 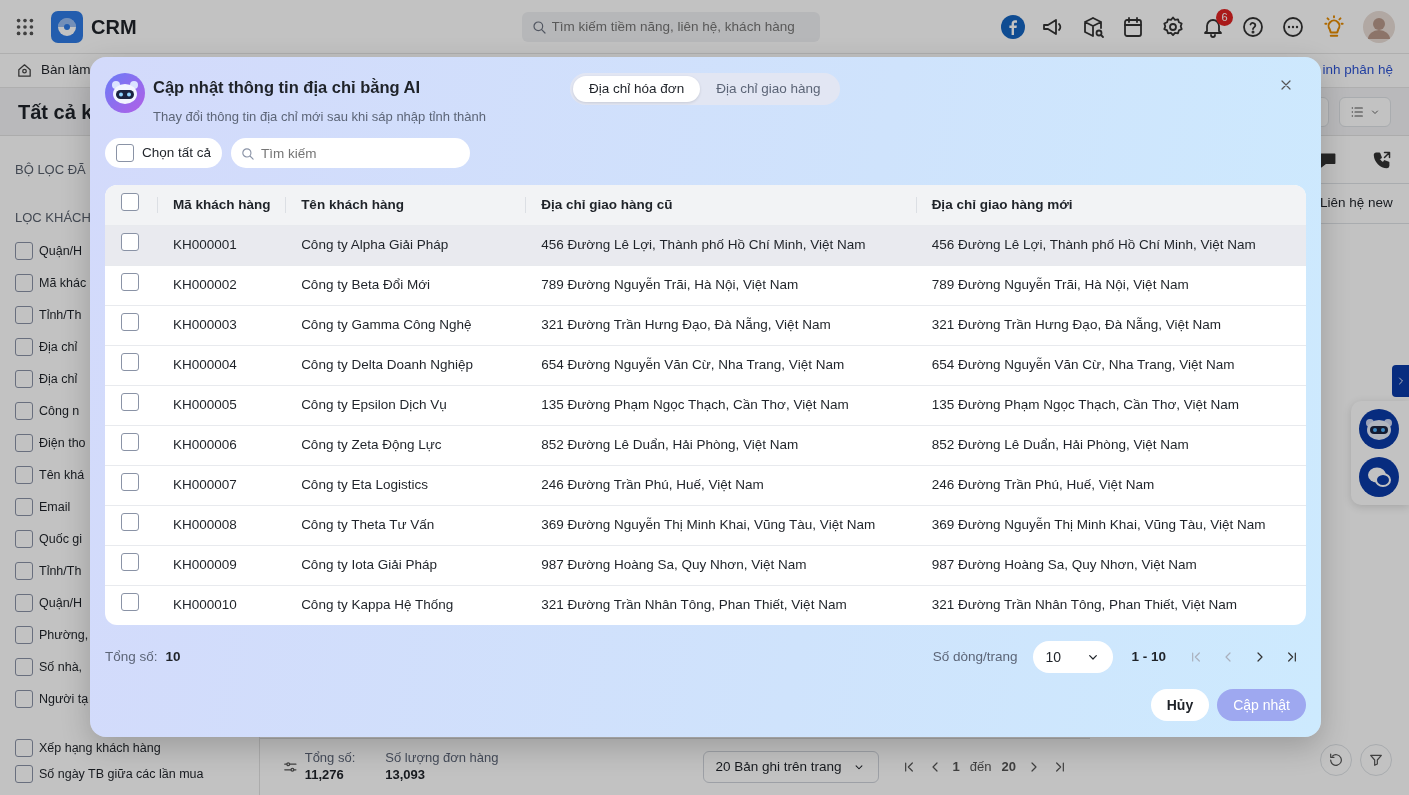 What do you see at coordinates (405, 365) in the screenshot?
I see `table-cell: Công ty Delta Doanh Nghiệp` at bounding box center [405, 365].